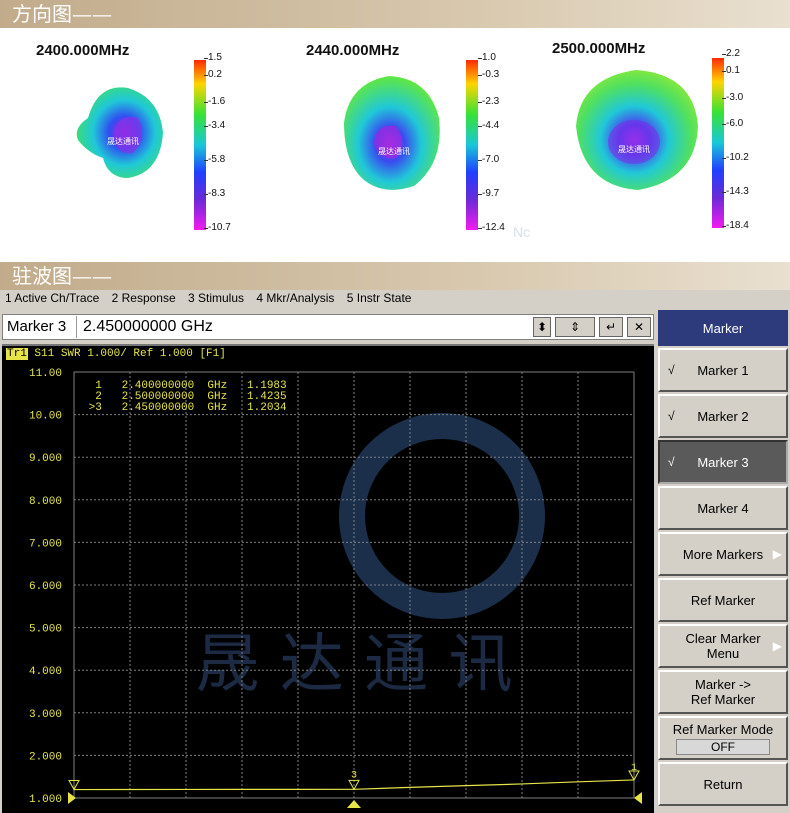 Image resolution: width=790 pixels, height=813 pixels. I want to click on marker-4-button: Marker 4, so click(723, 508).